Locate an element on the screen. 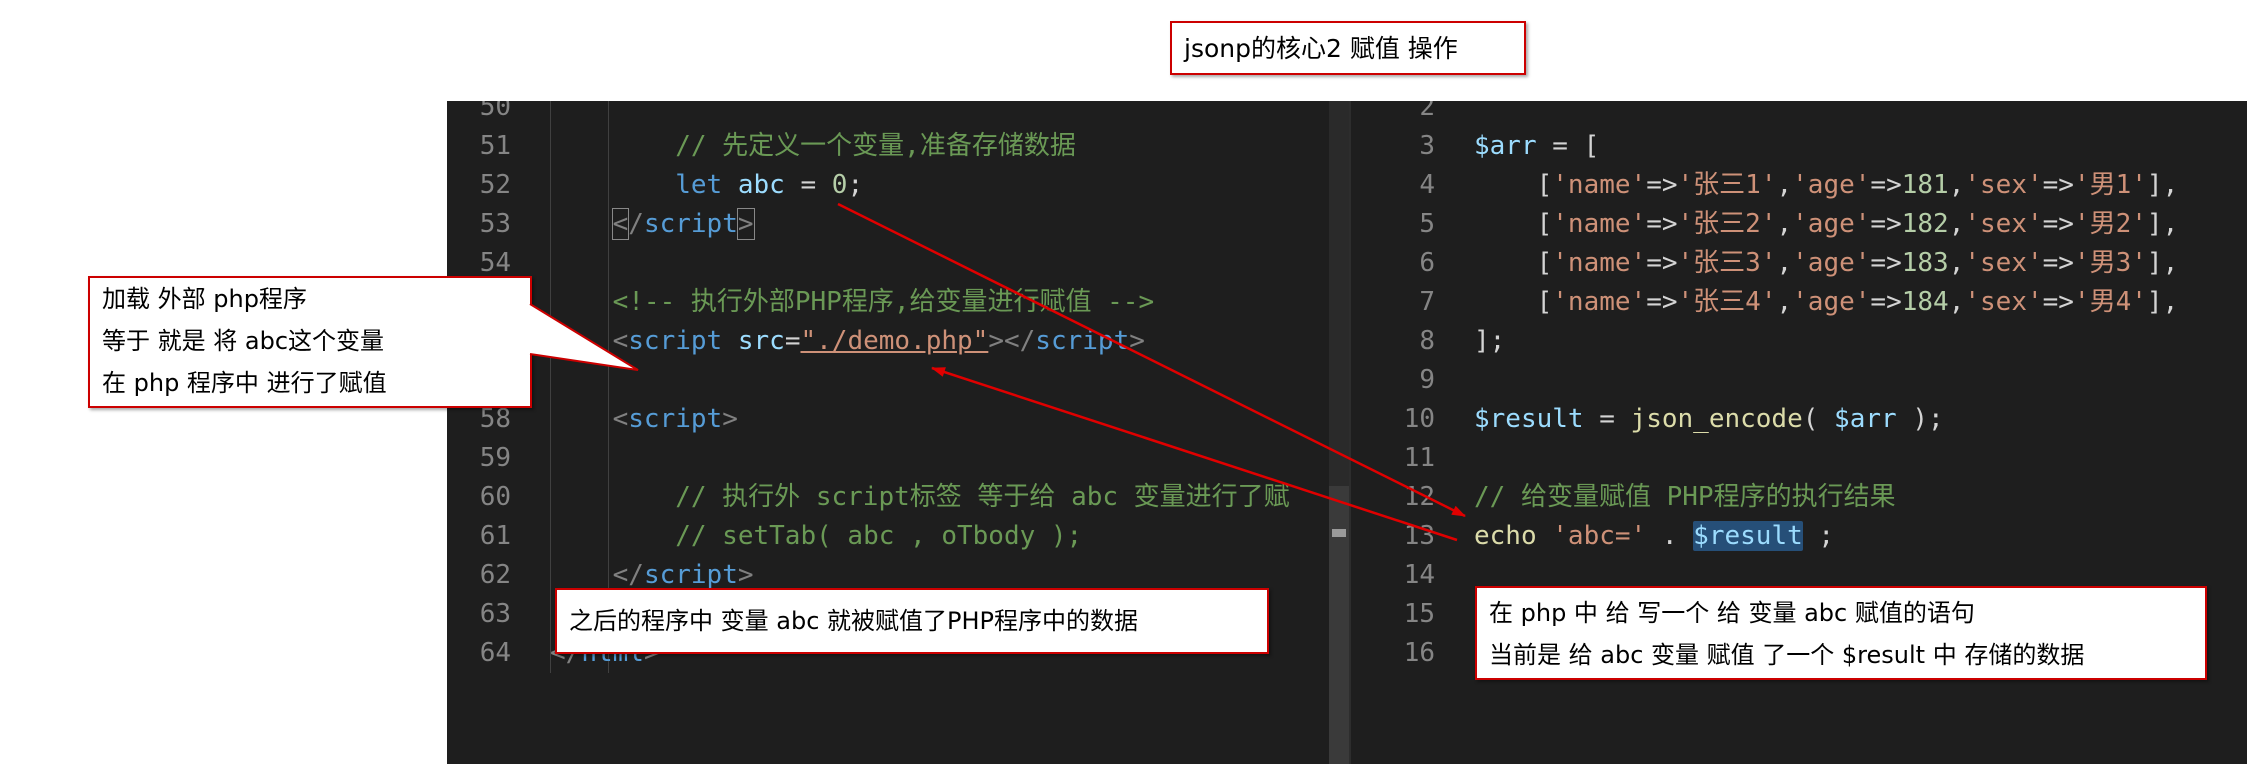 Image resolution: width=2247 pixels, height=764 pixels. code-line: 50 is located at coordinates (898, 114).